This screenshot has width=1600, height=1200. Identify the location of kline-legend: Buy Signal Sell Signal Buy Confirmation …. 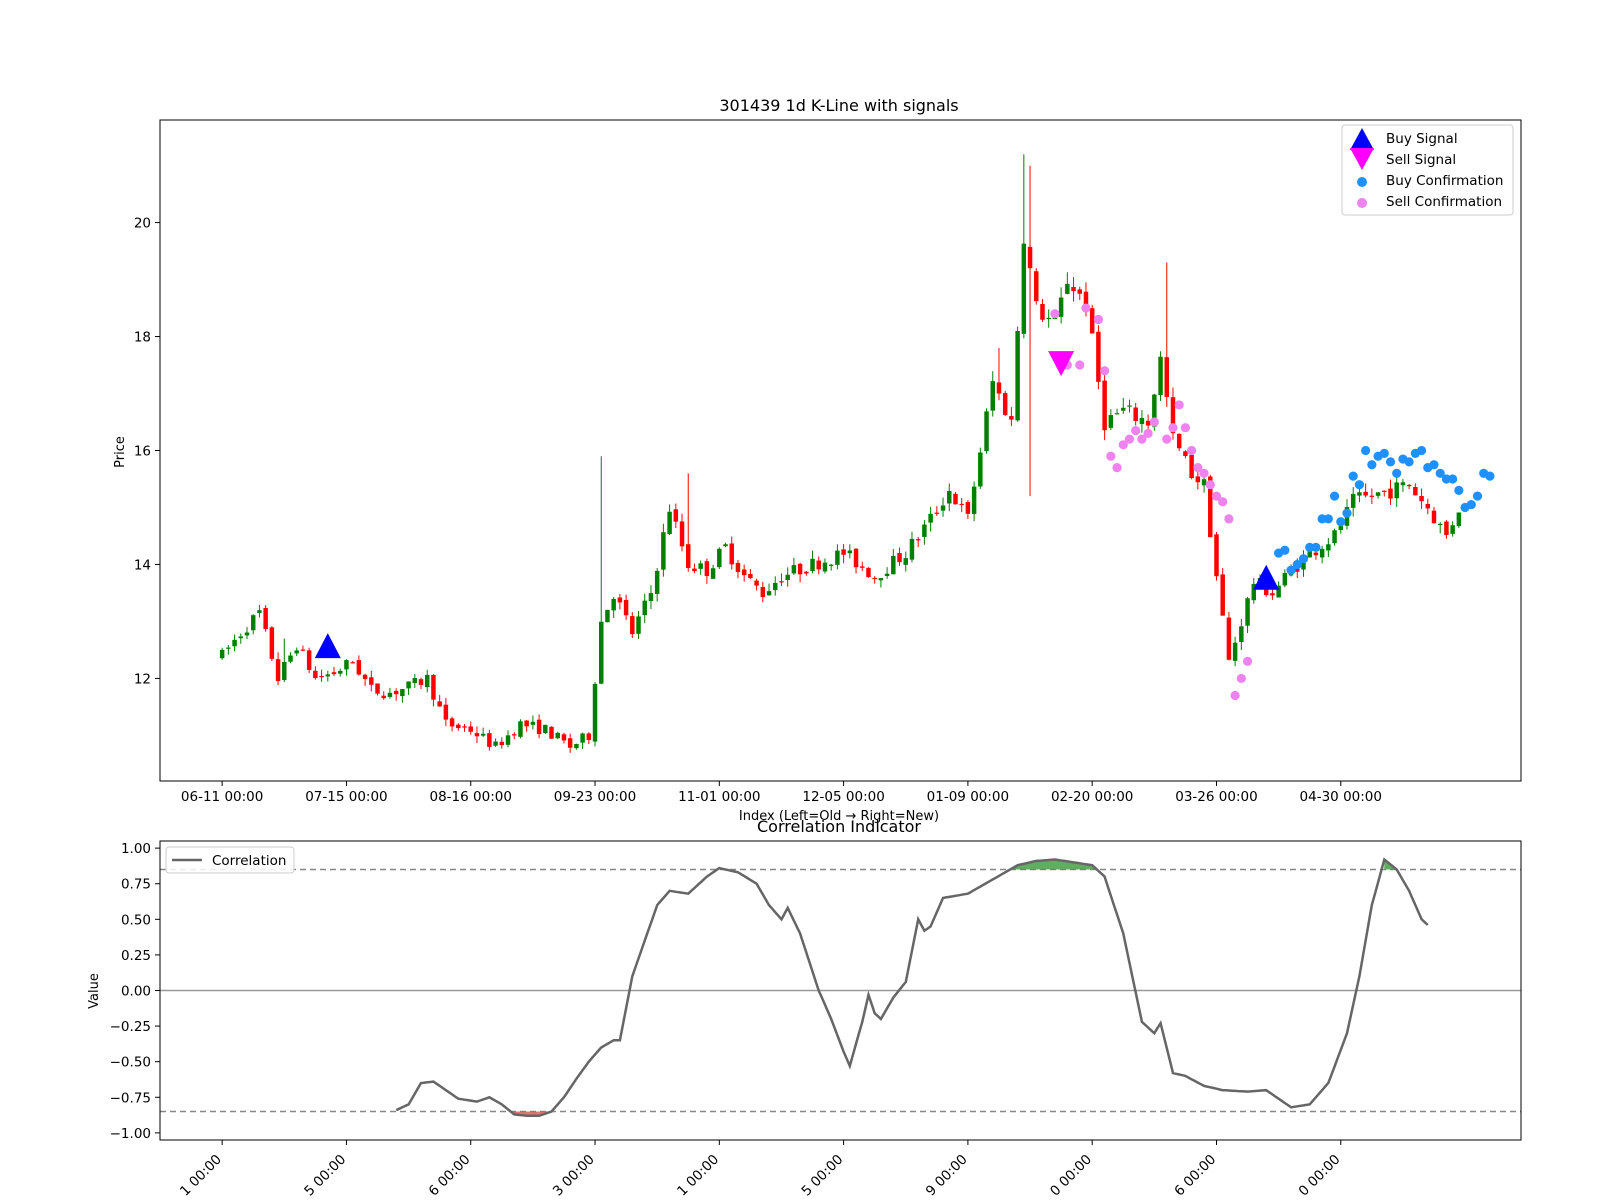
(1427, 170).